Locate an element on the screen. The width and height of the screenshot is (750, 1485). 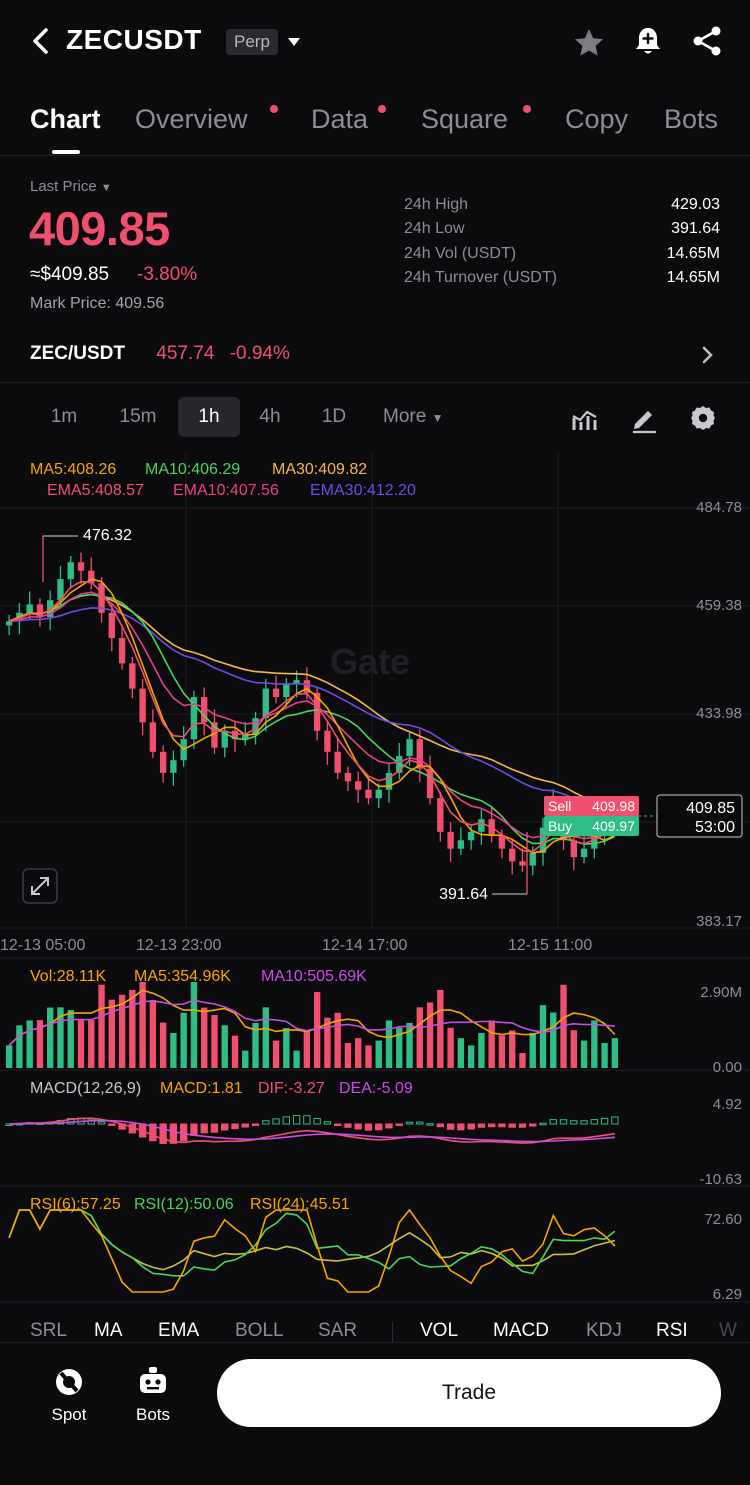
mark-price: Mark Price: 409.56 is located at coordinates (97, 303).